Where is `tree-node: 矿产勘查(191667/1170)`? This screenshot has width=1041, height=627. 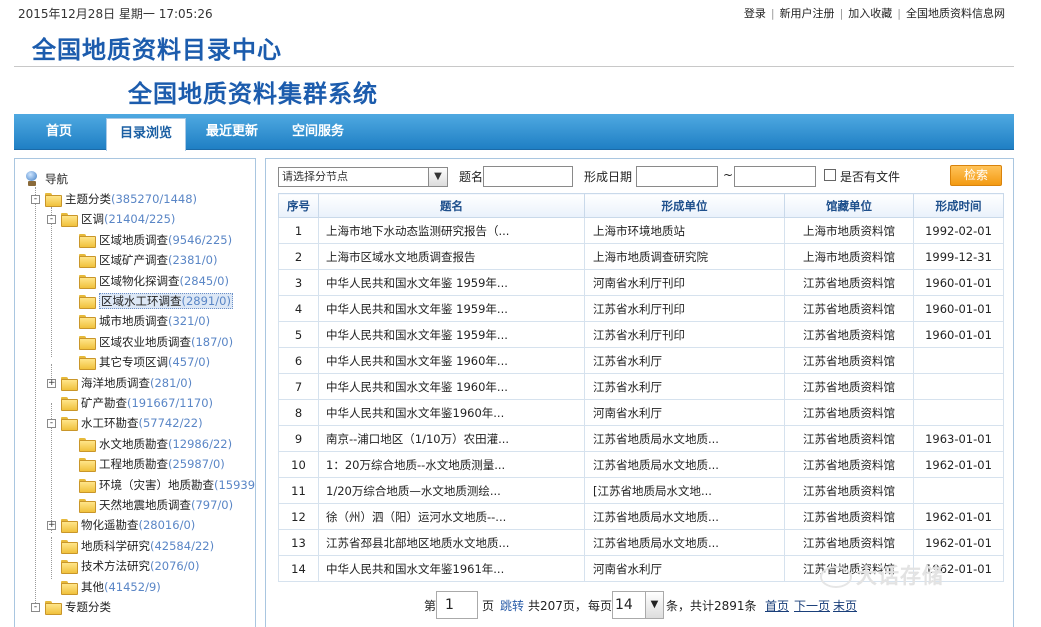 tree-node: 矿产勘查(191667/1170) is located at coordinates (130, 403).